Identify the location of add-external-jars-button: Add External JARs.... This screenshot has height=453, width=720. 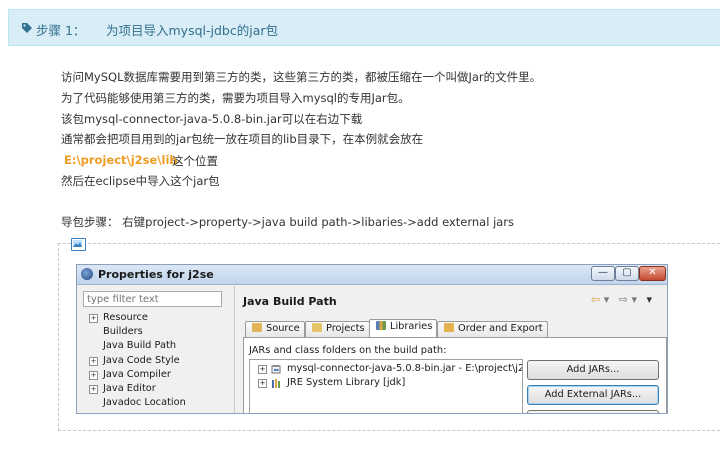
(593, 395).